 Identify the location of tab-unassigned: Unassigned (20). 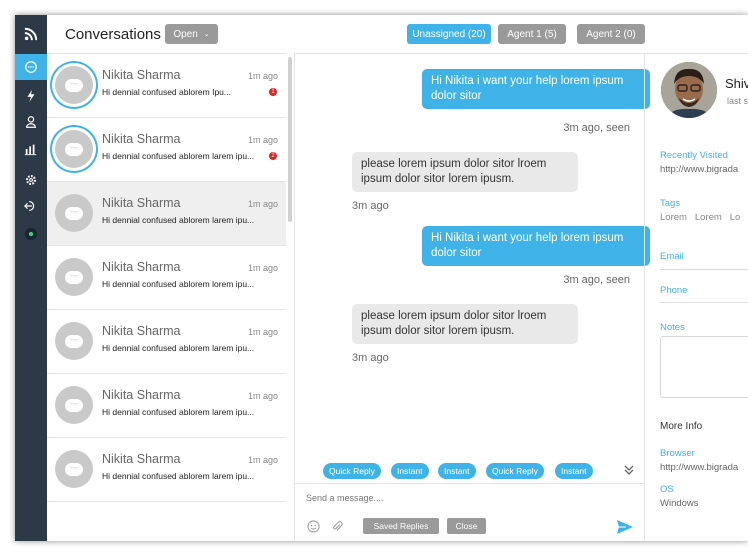
(449, 34).